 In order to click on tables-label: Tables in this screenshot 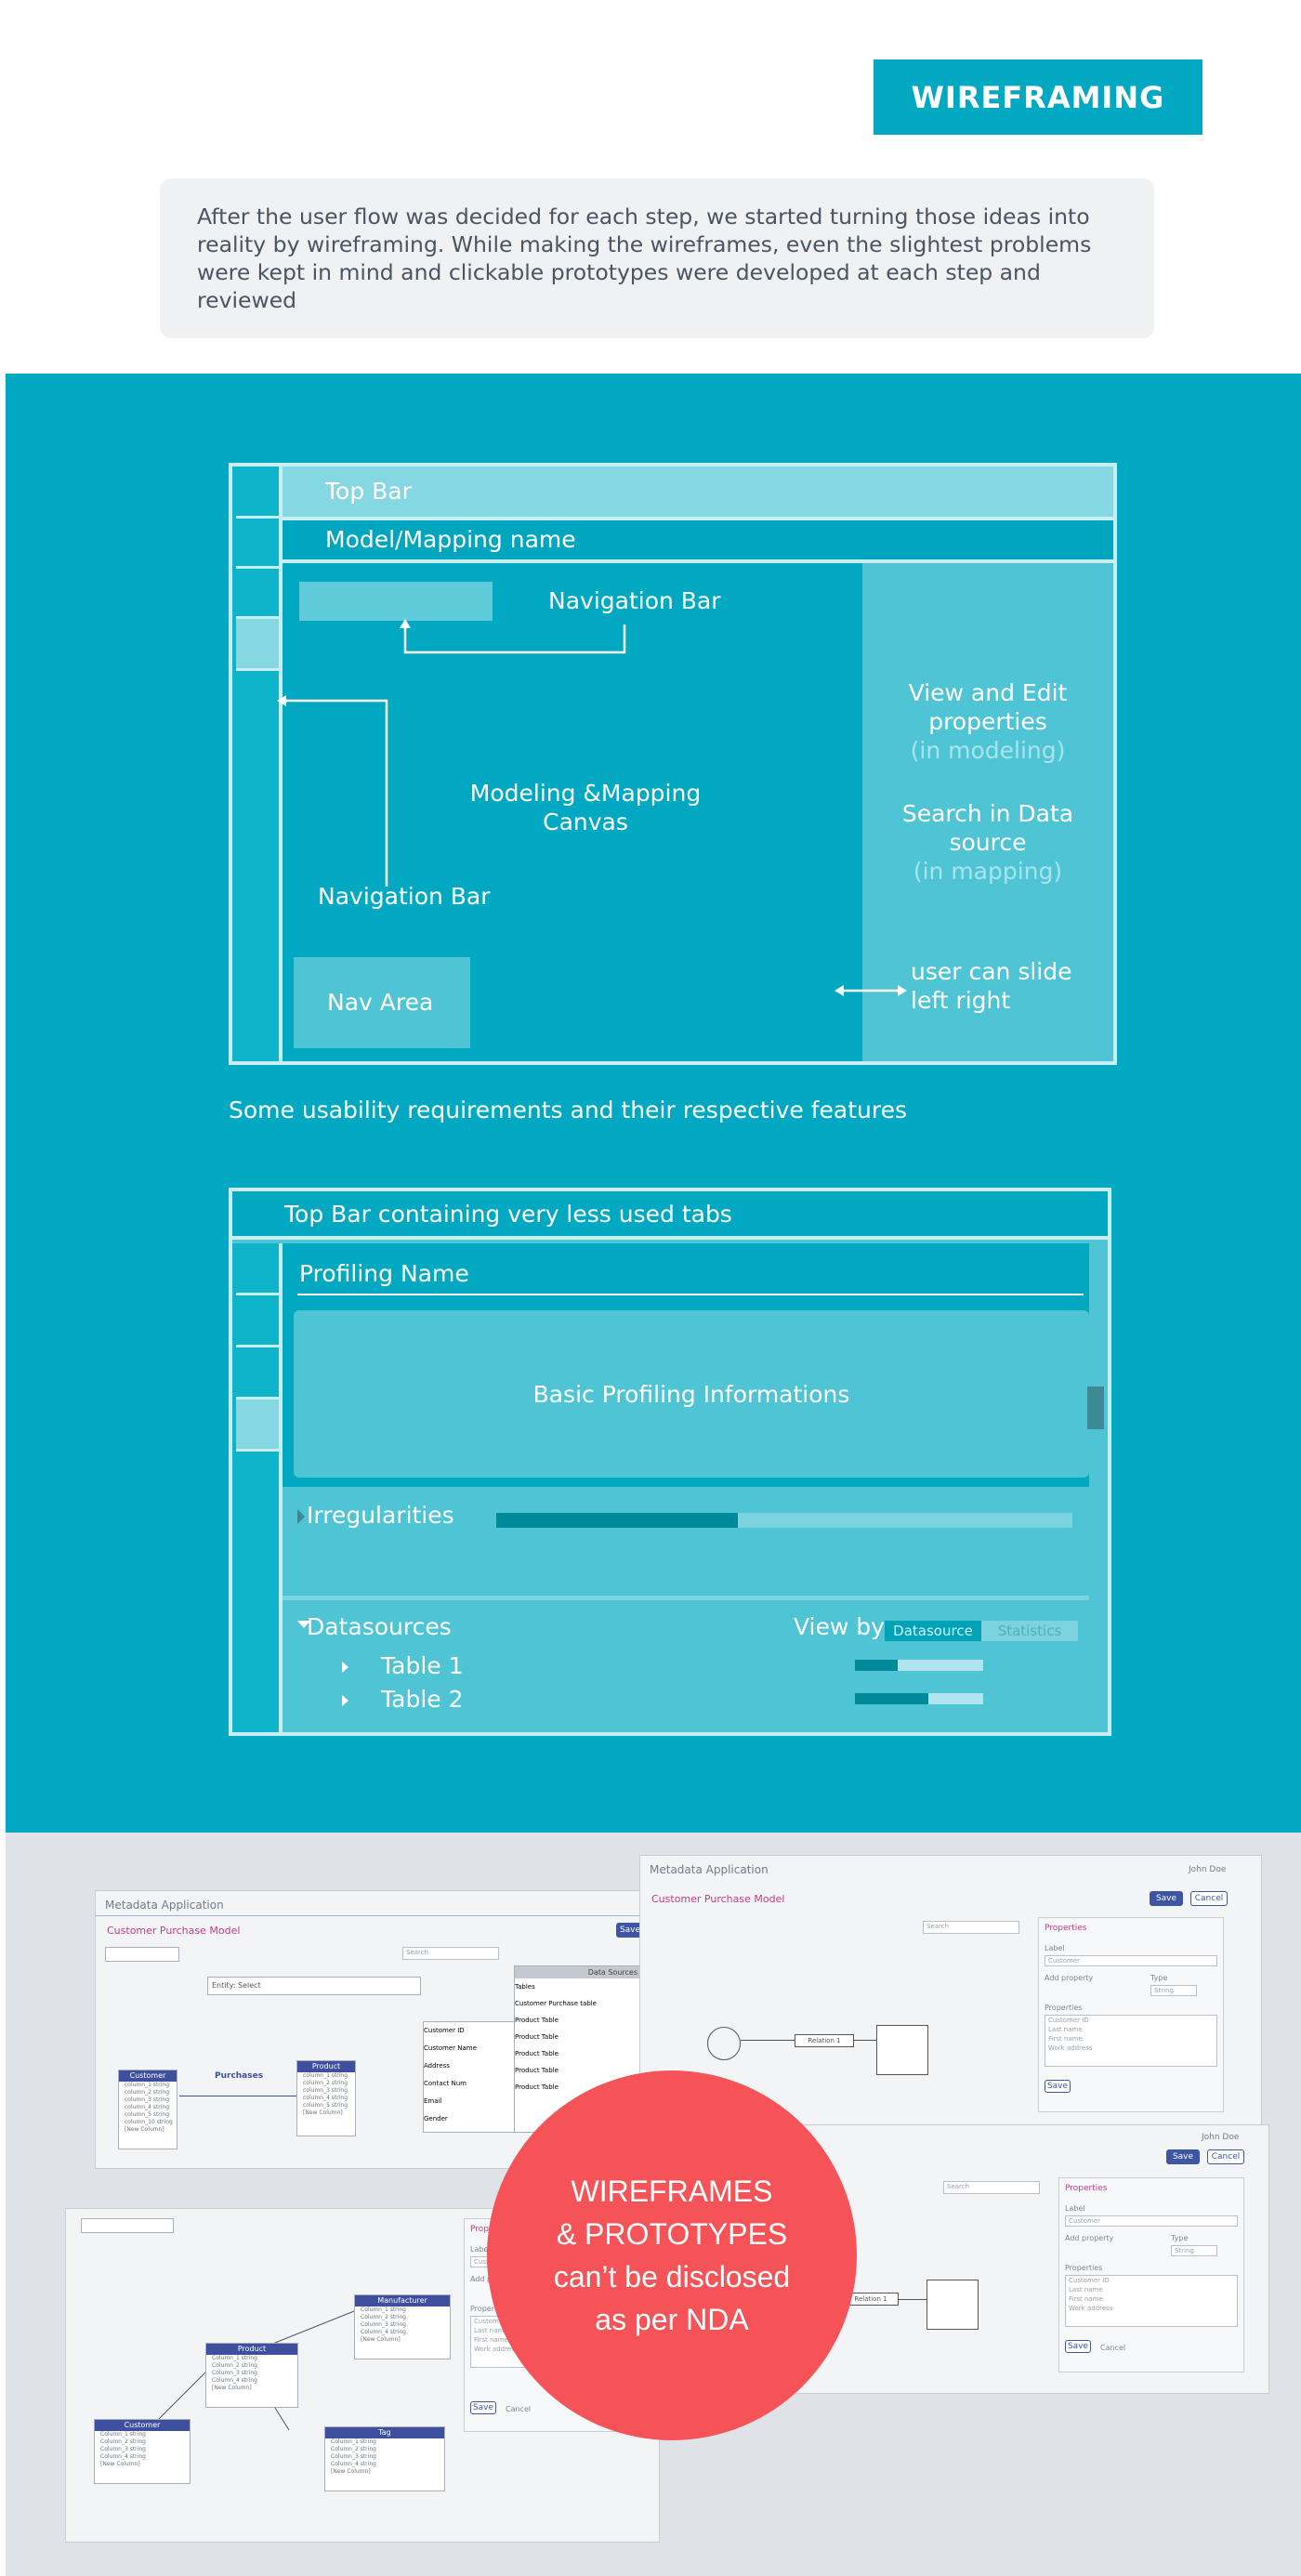, I will do `click(525, 1987)`.